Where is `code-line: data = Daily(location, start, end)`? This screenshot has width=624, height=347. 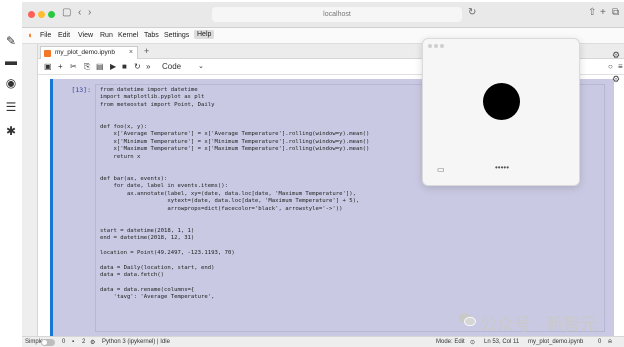
code-line: data = Daily(location, start, end) is located at coordinates (350, 268).